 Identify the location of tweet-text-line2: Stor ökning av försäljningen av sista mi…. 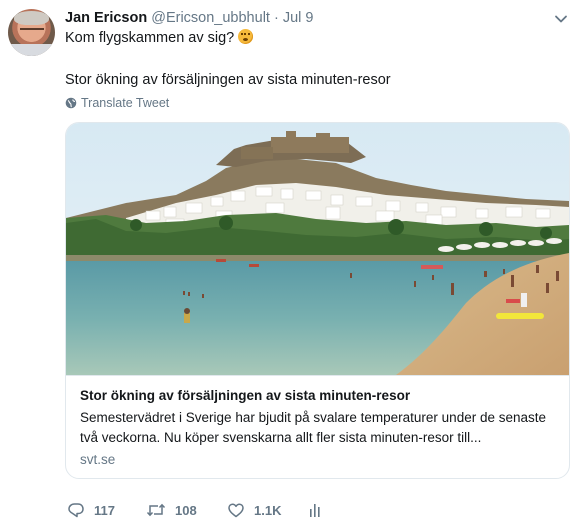
(228, 80).